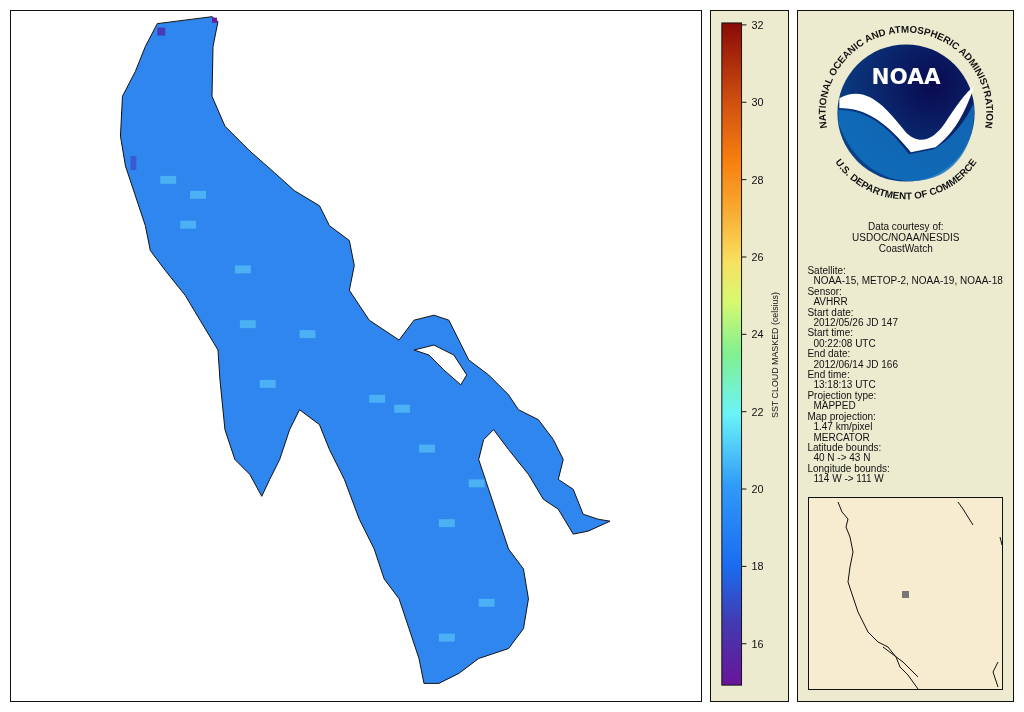 The image size is (1024, 712). I want to click on metadata-value: 00:22:08 UTC, so click(844, 343).